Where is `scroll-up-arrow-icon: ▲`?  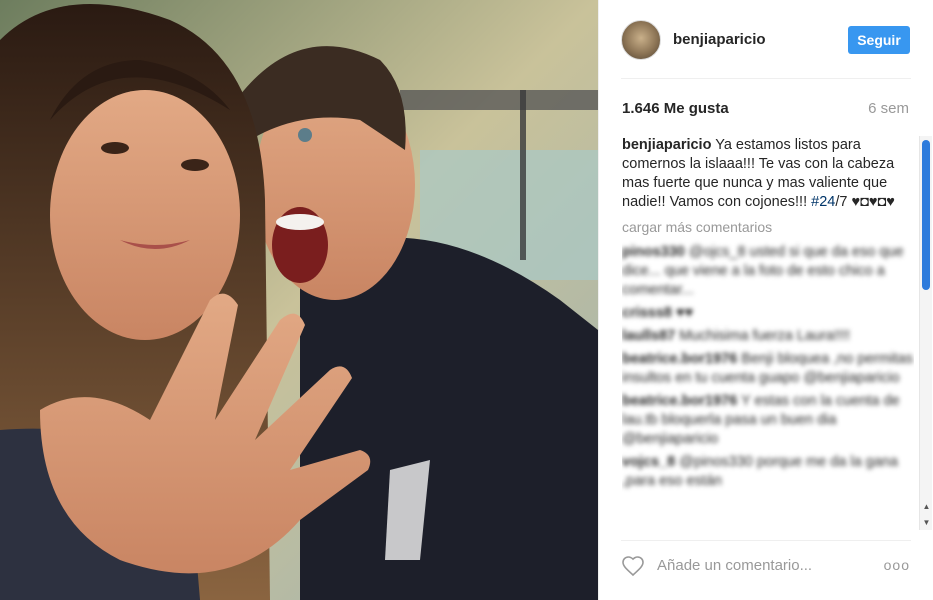 scroll-up-arrow-icon: ▲ is located at coordinates (926, 506).